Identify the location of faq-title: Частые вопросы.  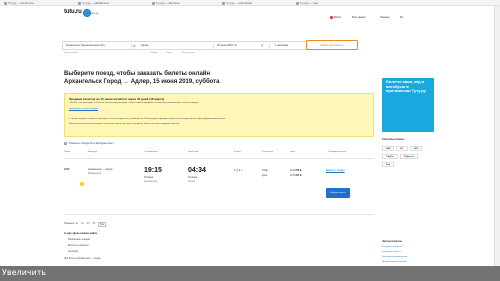
(392, 241).